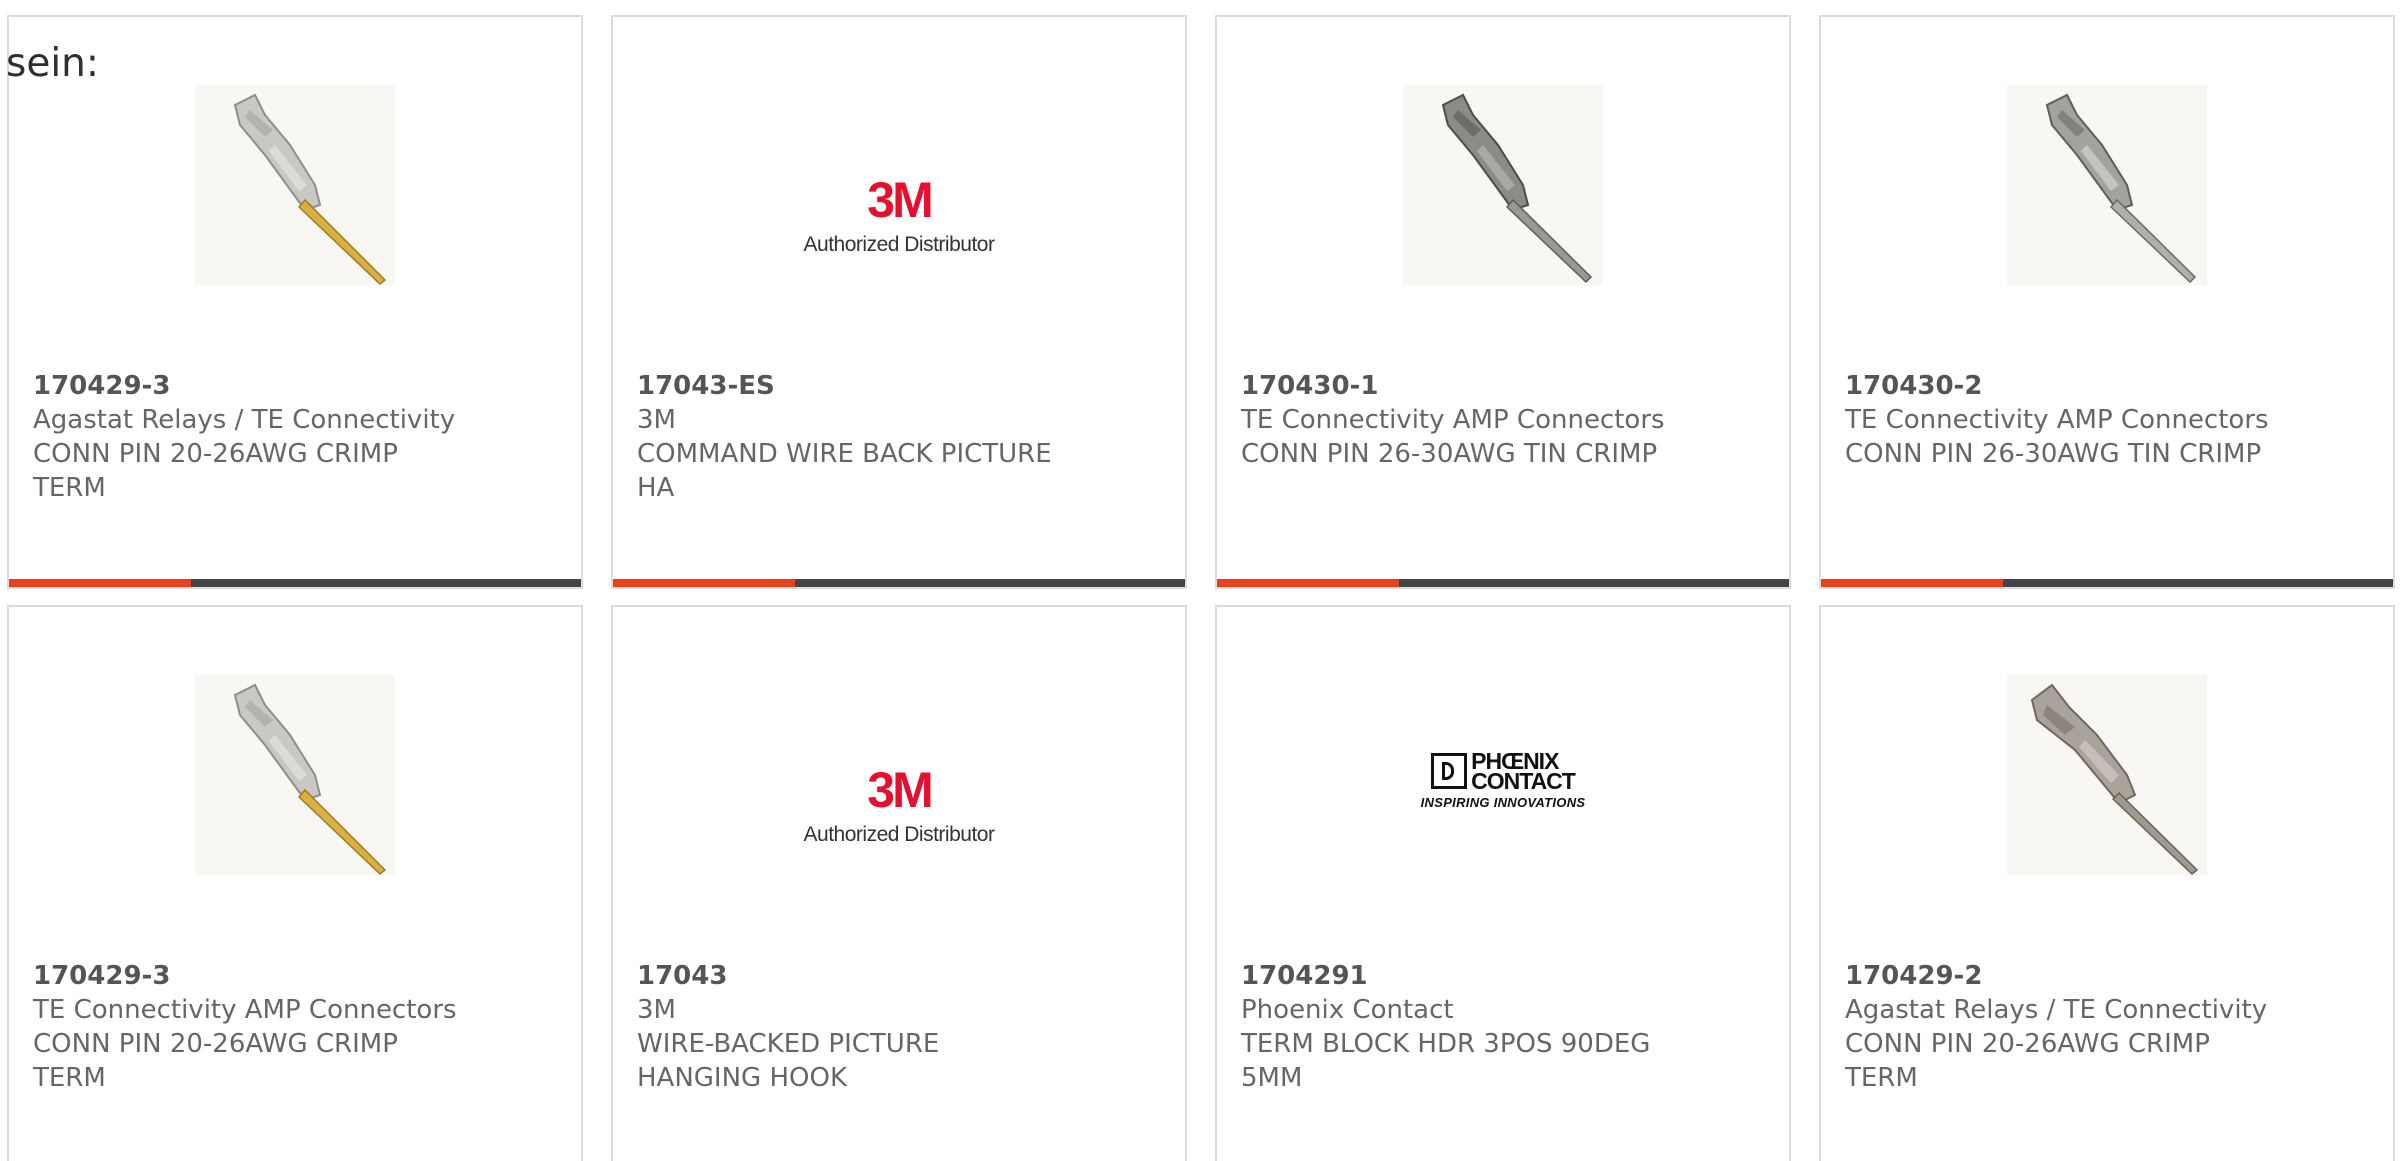 This screenshot has width=2400, height=1161. I want to click on manufacturer: Phoenix Contact, so click(1347, 1010).